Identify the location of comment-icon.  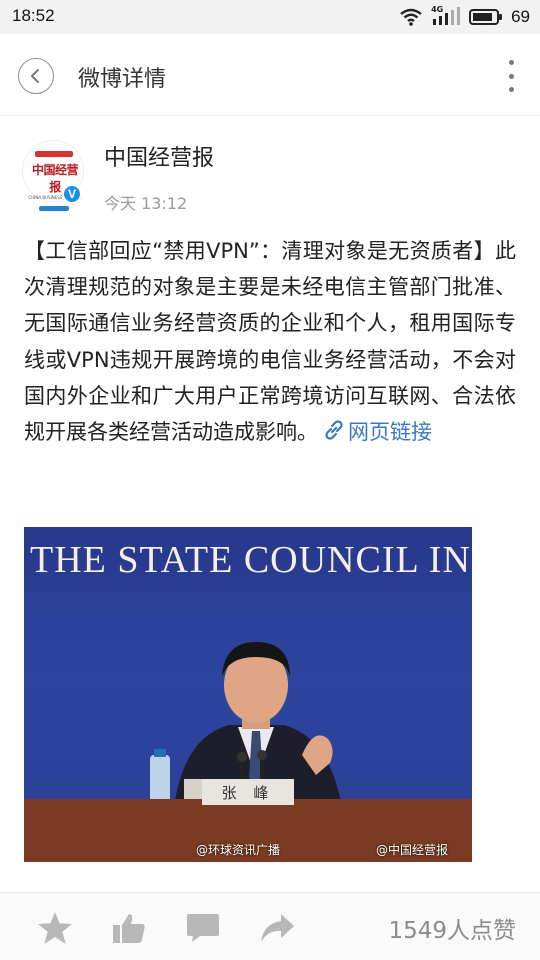
(203, 928).